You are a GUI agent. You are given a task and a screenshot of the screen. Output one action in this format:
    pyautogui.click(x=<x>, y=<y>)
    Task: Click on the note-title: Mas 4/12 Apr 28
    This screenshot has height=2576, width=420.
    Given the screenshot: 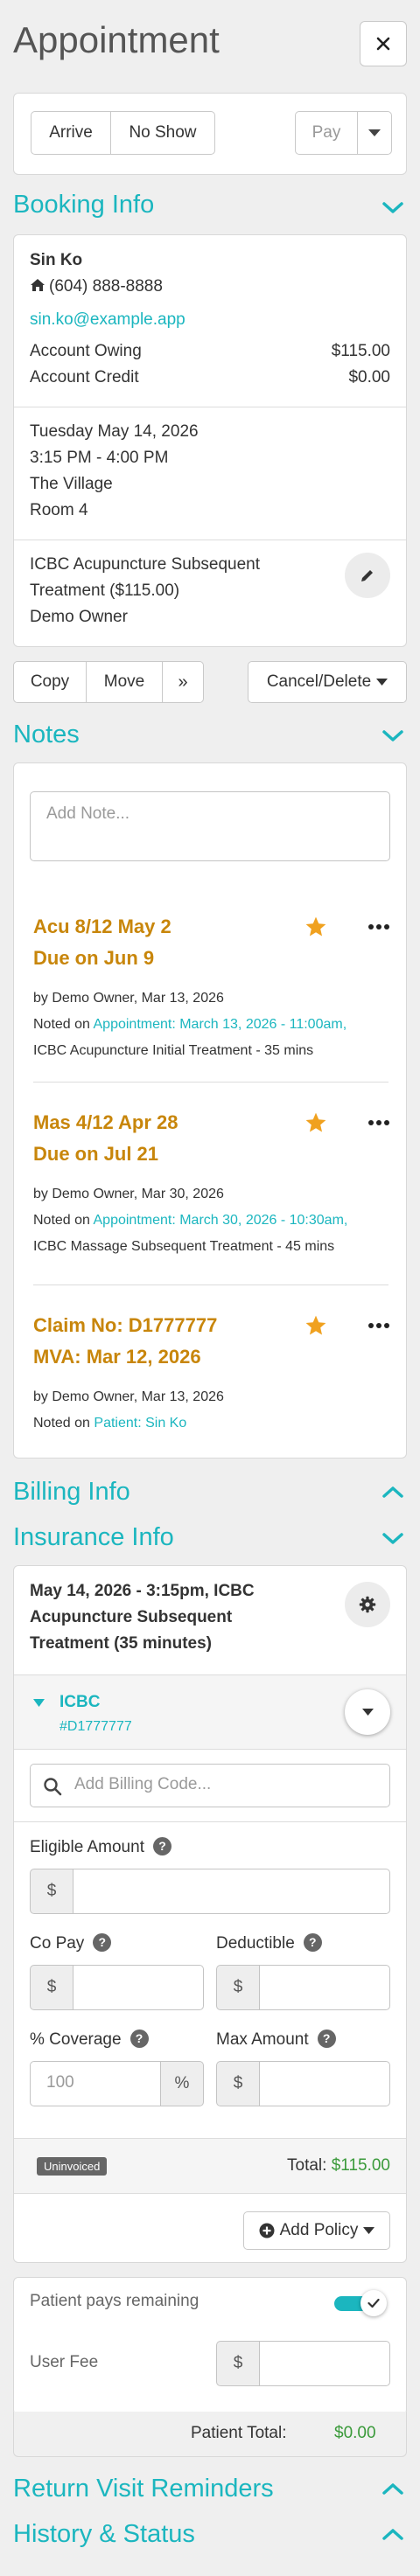 What is the action you would take?
    pyautogui.click(x=105, y=1122)
    